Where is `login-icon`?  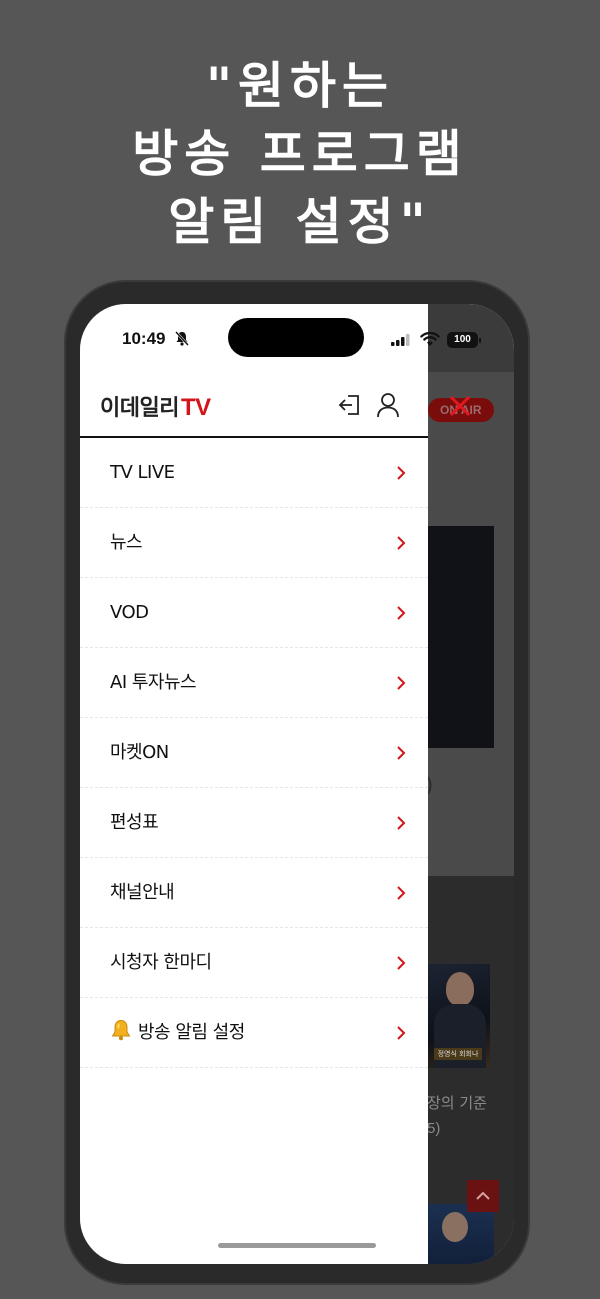
login-icon is located at coordinates (350, 405).